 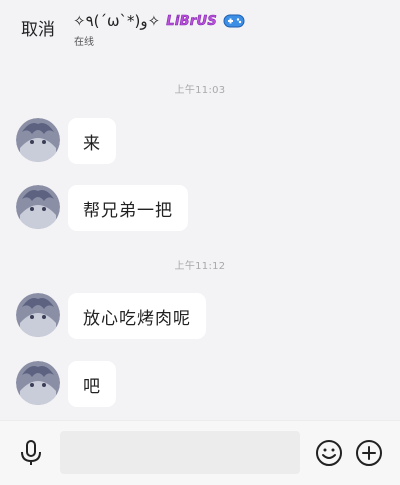 What do you see at coordinates (192, 21) in the screenshot?
I see `vip-badge: LiBrUS` at bounding box center [192, 21].